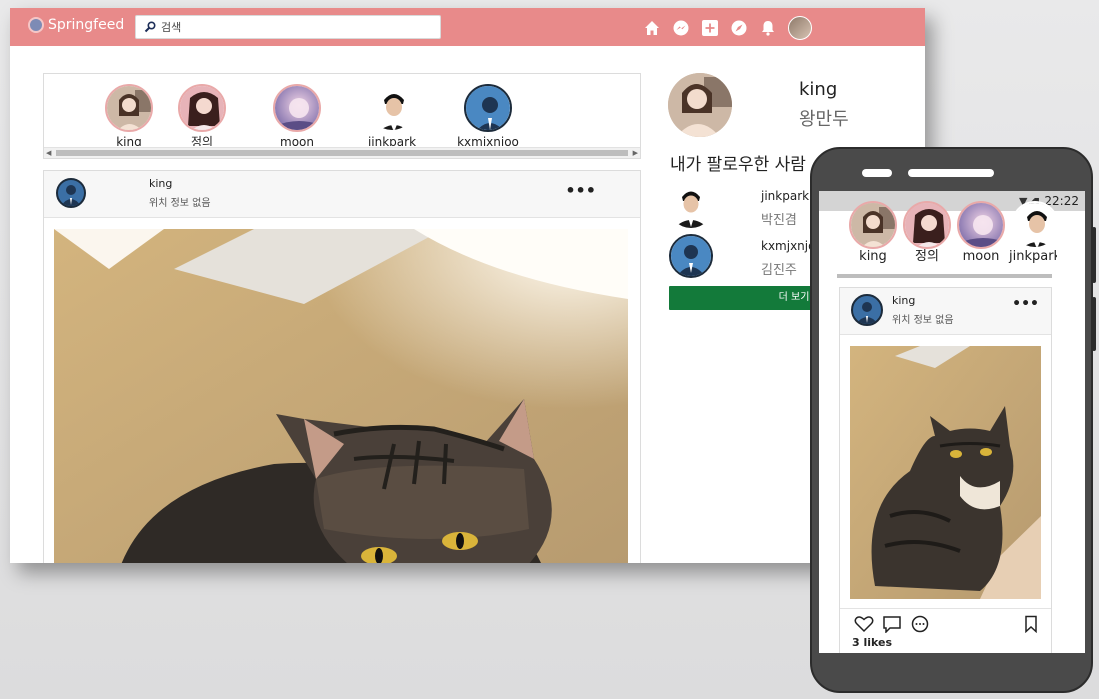 The image size is (1099, 699). What do you see at coordinates (785, 196) in the screenshot?
I see `following-id: jinkpark` at bounding box center [785, 196].